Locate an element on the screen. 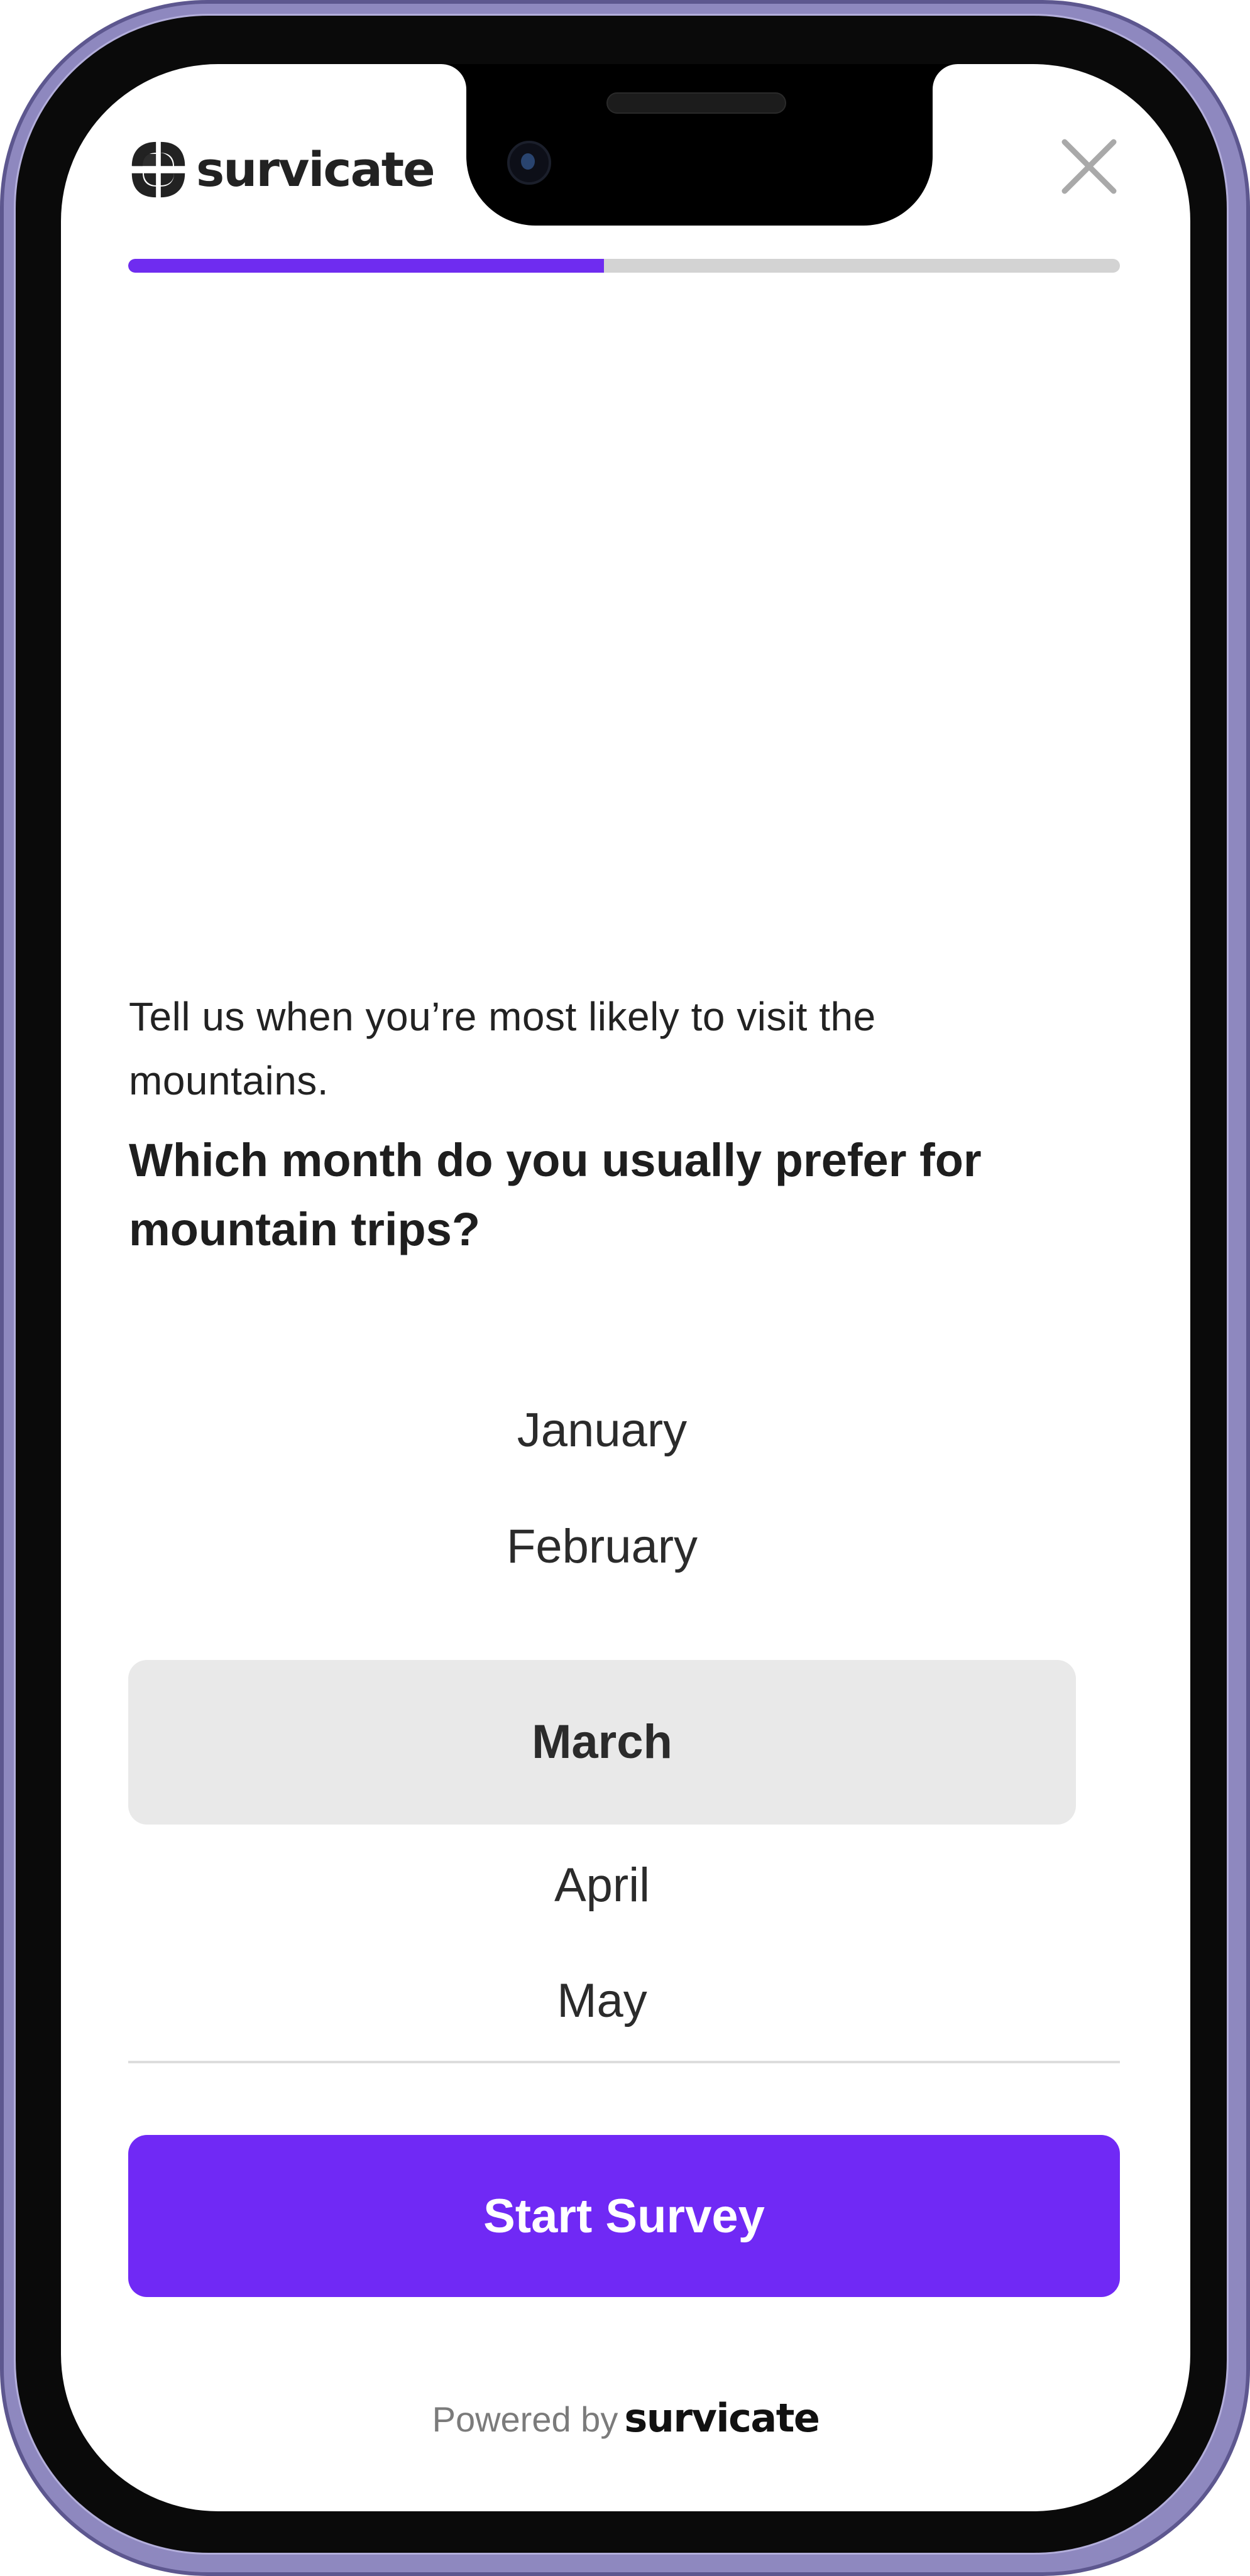 This screenshot has height=2576, width=1250. powered-by-label: Powered by is located at coordinates (525, 2419).